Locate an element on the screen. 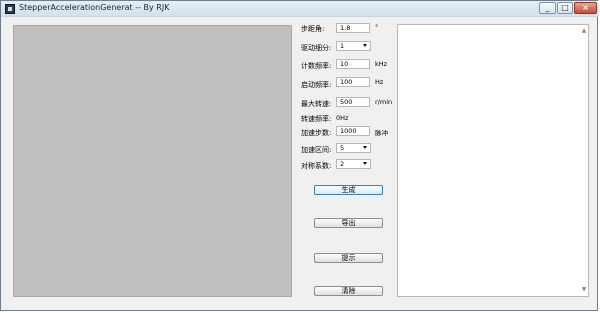 This screenshot has height=313, width=600. hint-button: 提示 is located at coordinates (348, 258).